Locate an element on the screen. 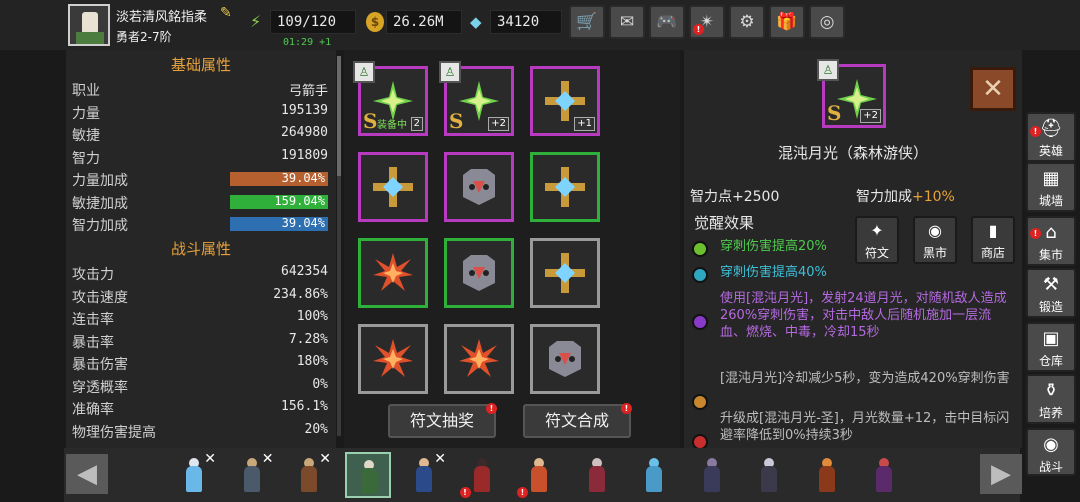 The height and width of the screenshot is (502, 1080). rune-slot: +1 is located at coordinates (565, 101).